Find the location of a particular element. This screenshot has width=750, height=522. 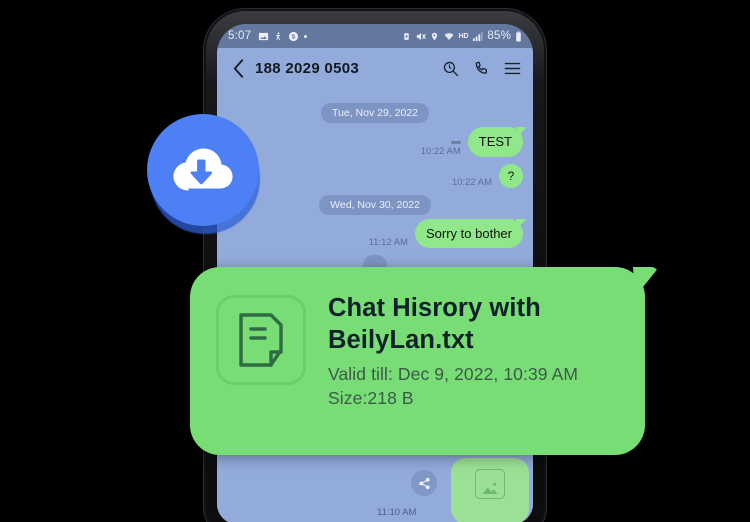

cloud-download-icon is located at coordinates (203, 169).